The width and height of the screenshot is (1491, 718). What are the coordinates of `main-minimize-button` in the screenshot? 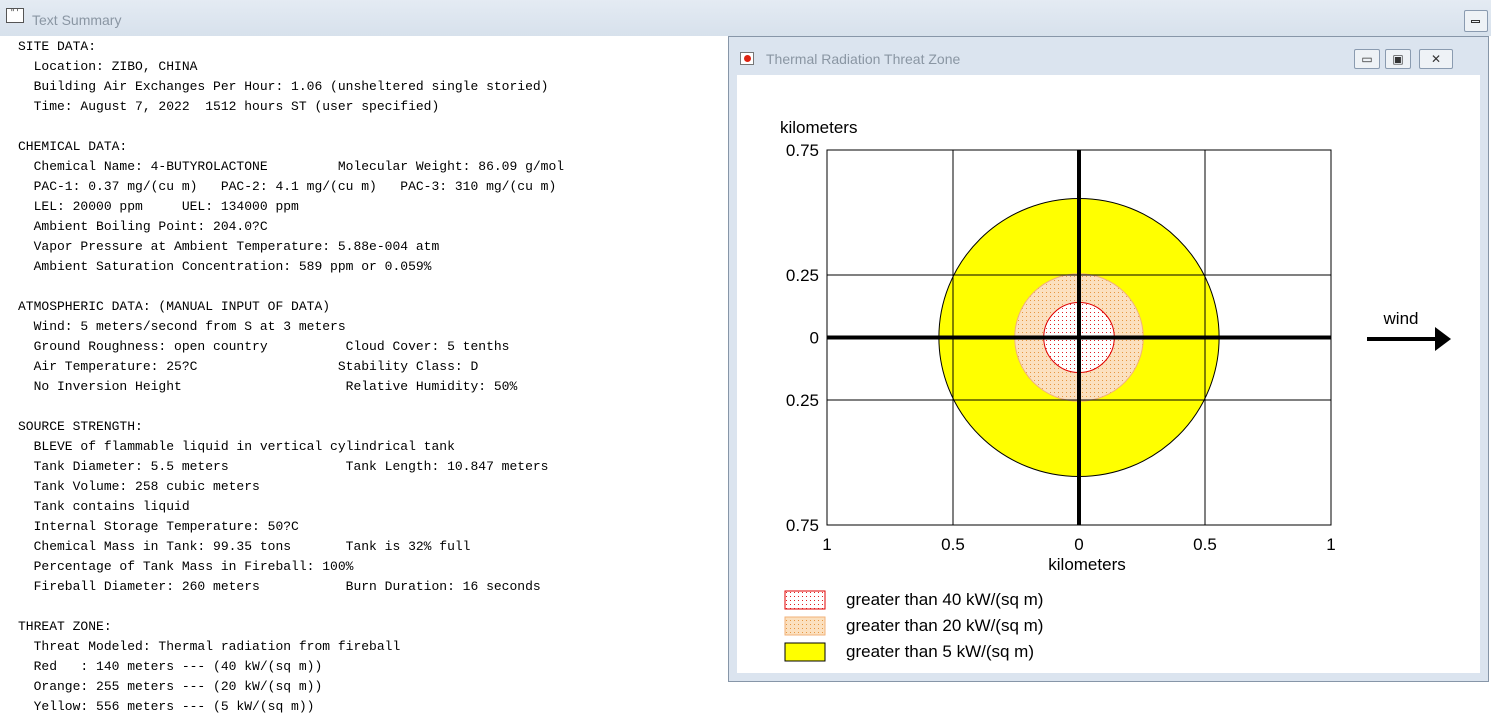 It's located at (1476, 21).